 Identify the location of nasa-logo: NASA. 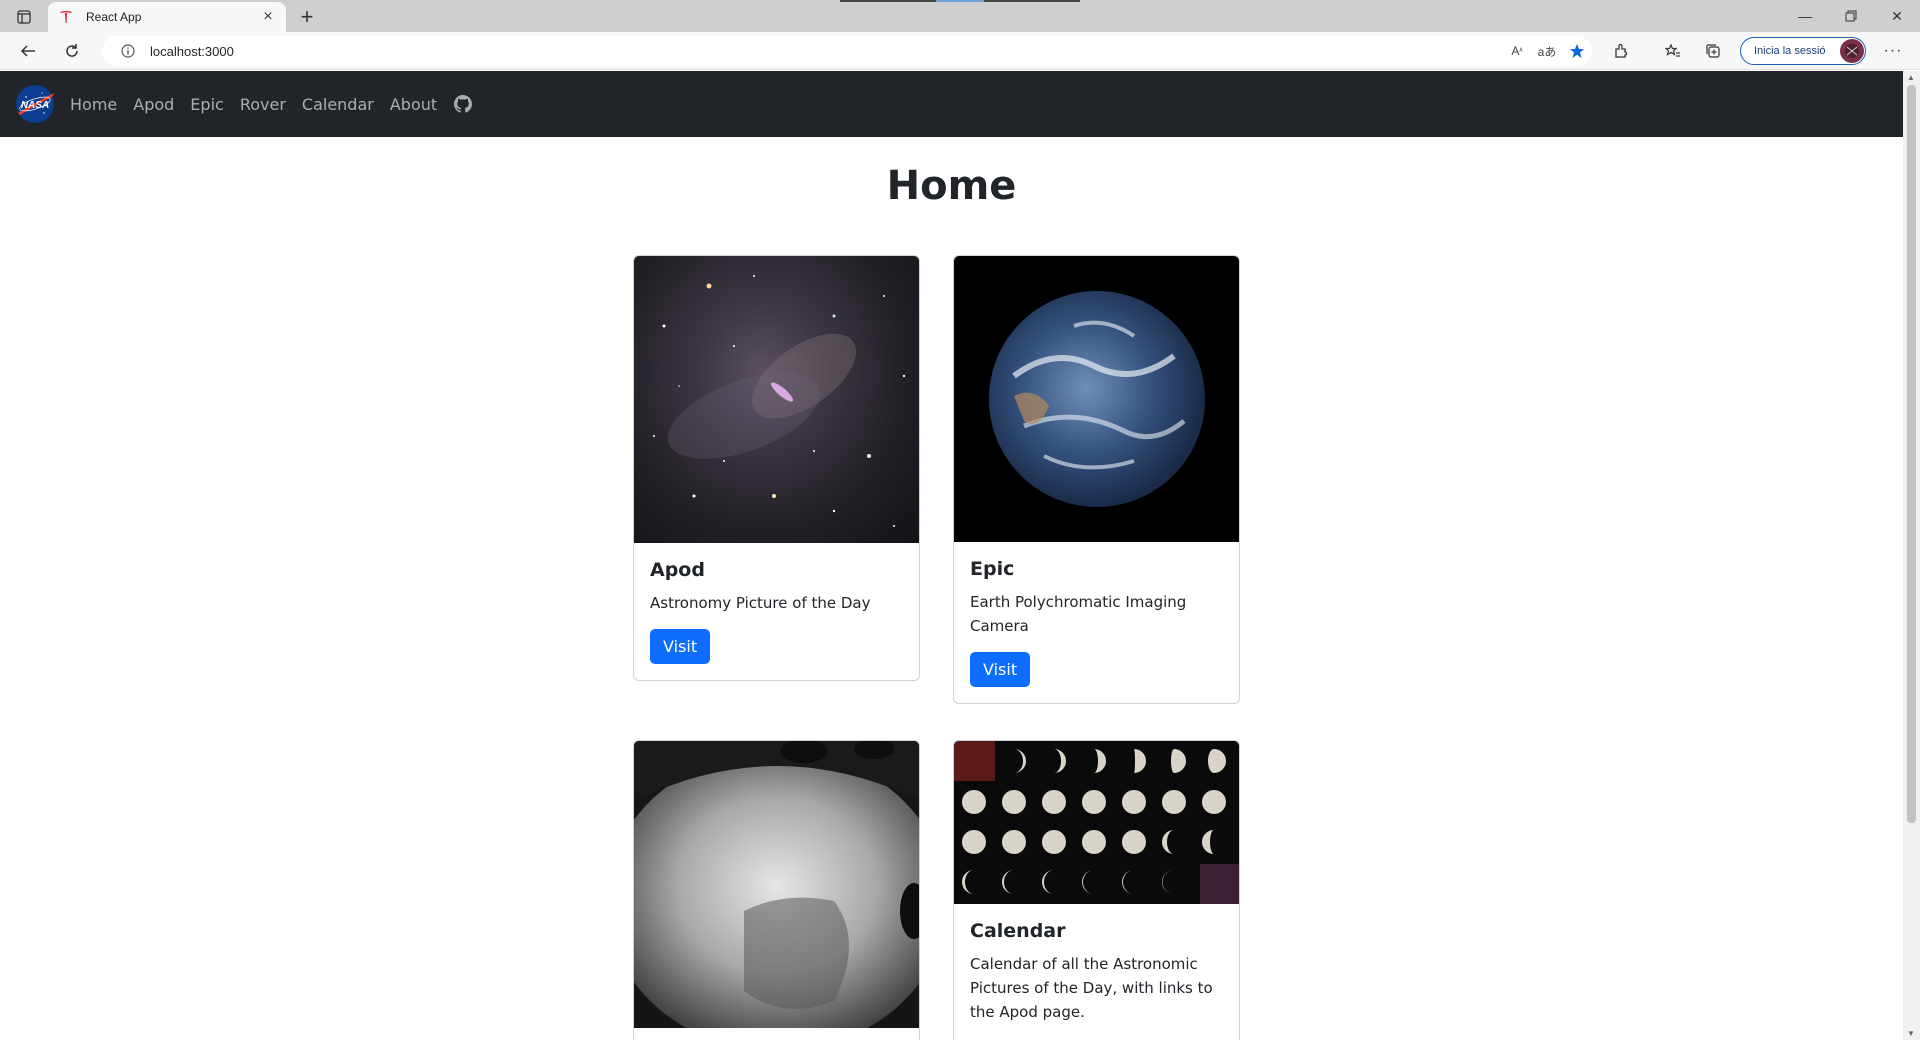
(35, 104).